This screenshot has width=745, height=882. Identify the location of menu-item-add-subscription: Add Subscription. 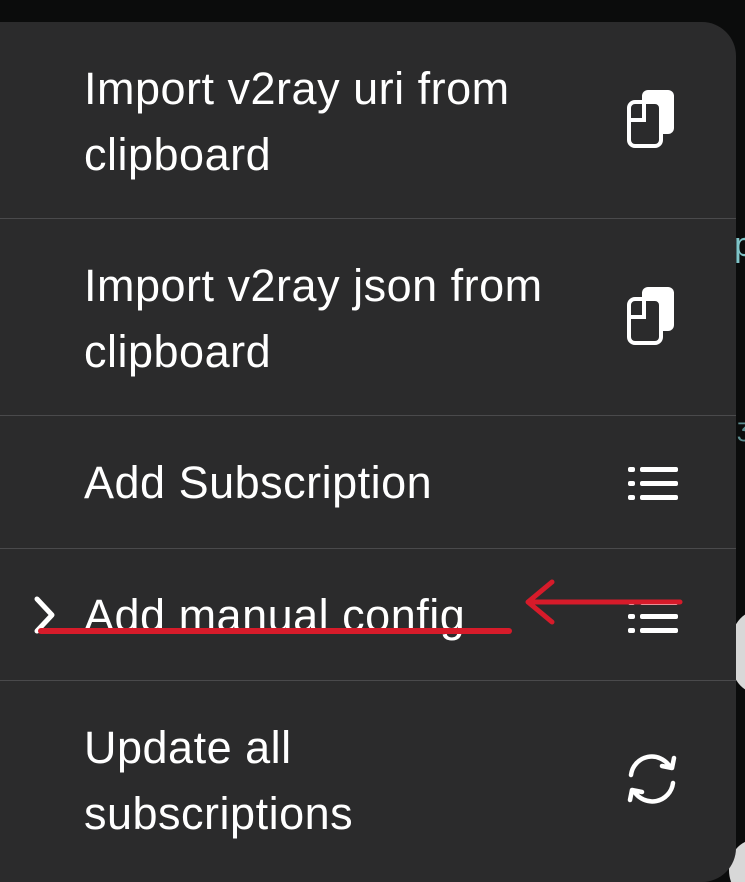
(368, 482).